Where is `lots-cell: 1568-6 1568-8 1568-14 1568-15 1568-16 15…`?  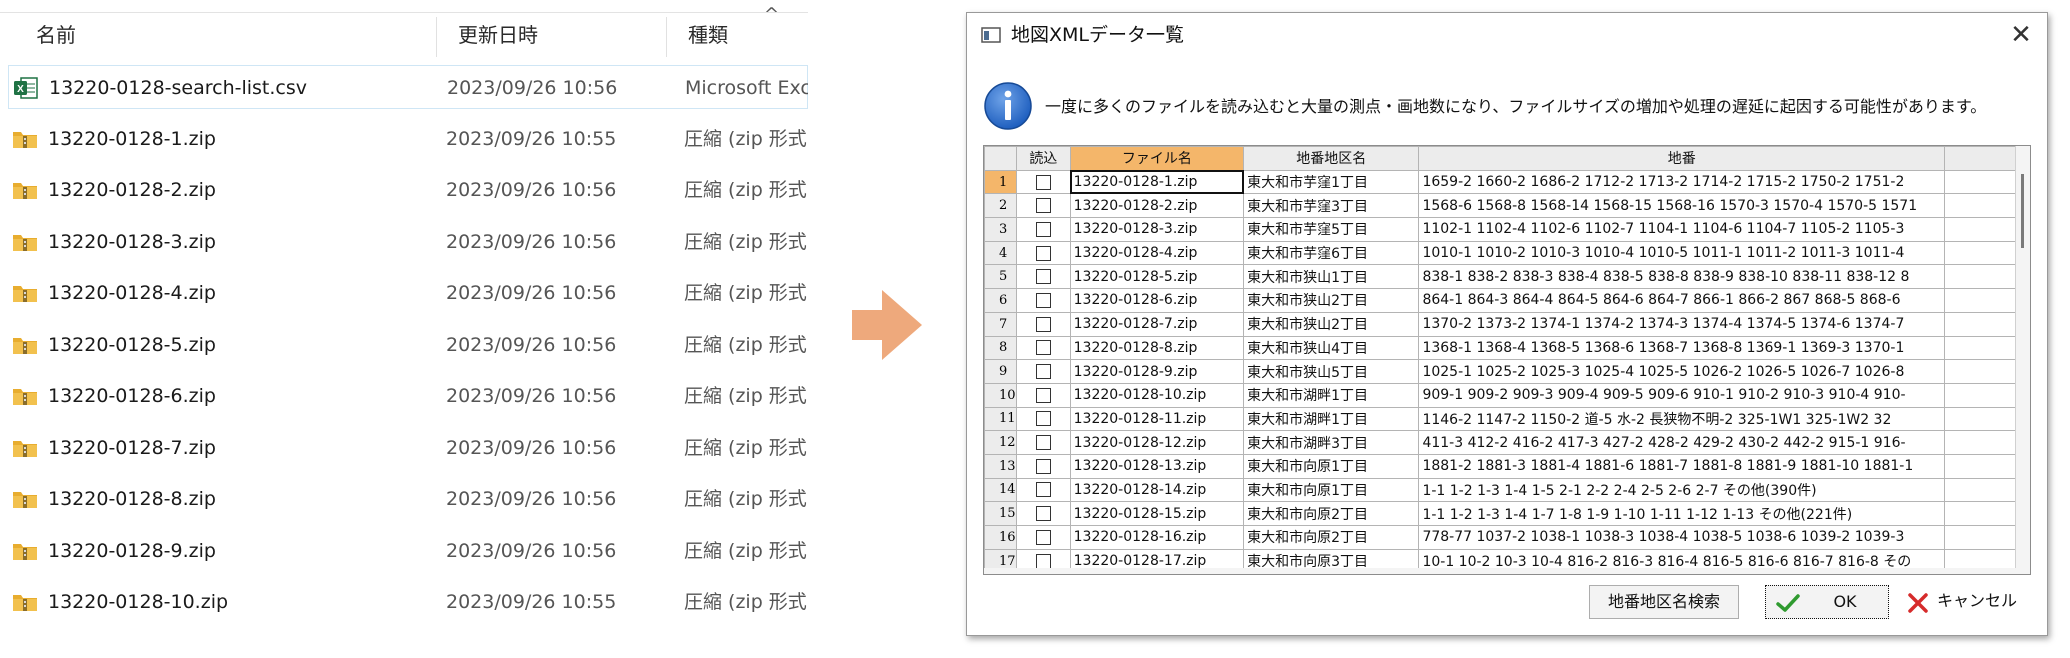 lots-cell: 1568-6 1568-8 1568-14 1568-15 1568-16 15… is located at coordinates (1682, 206).